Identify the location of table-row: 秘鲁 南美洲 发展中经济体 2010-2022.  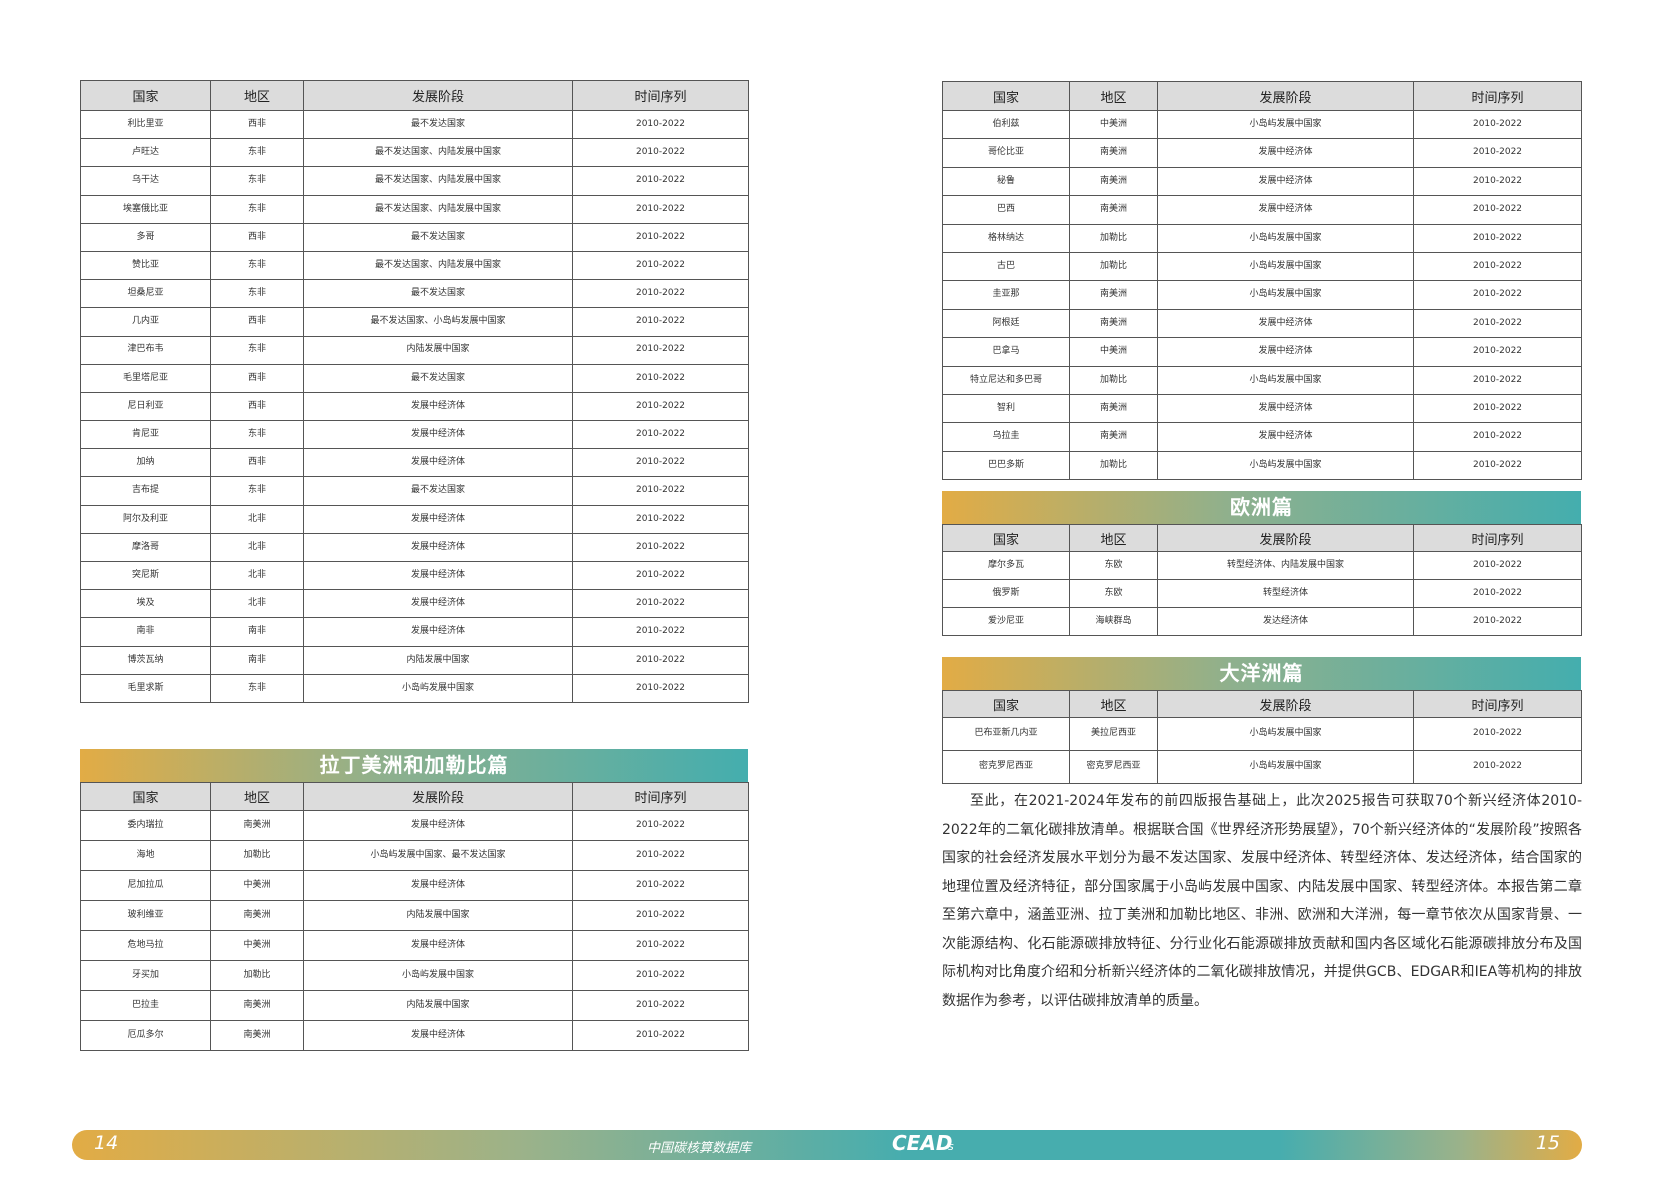
(1262, 181).